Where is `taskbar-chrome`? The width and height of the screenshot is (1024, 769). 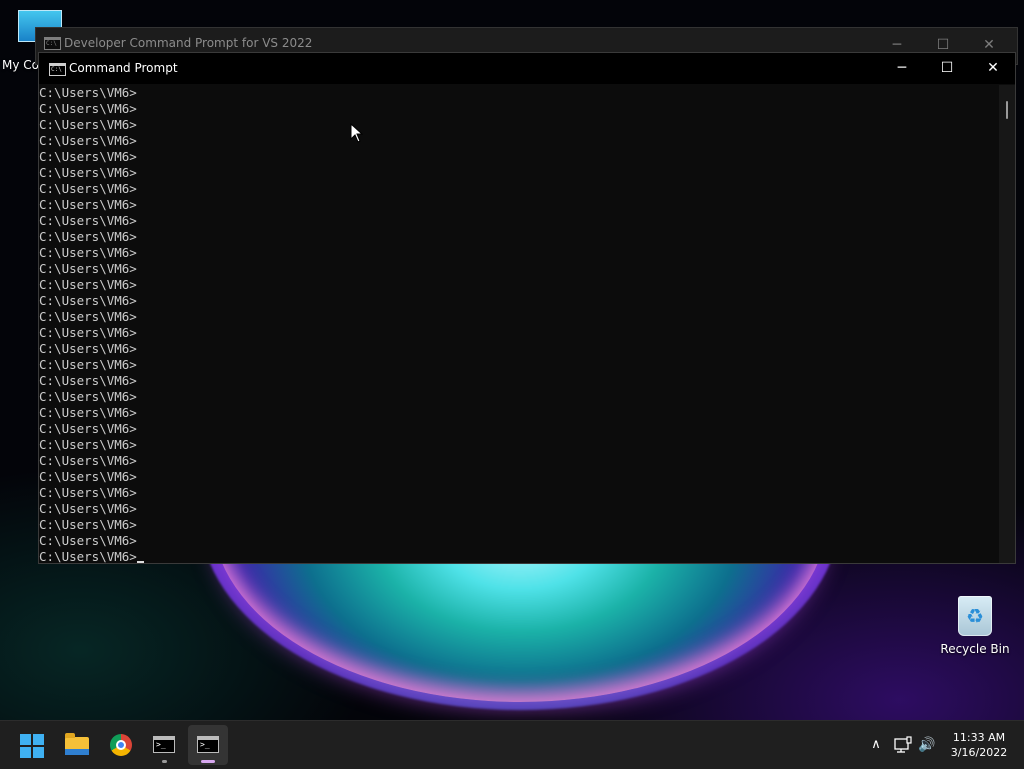
taskbar-chrome is located at coordinates (121, 745).